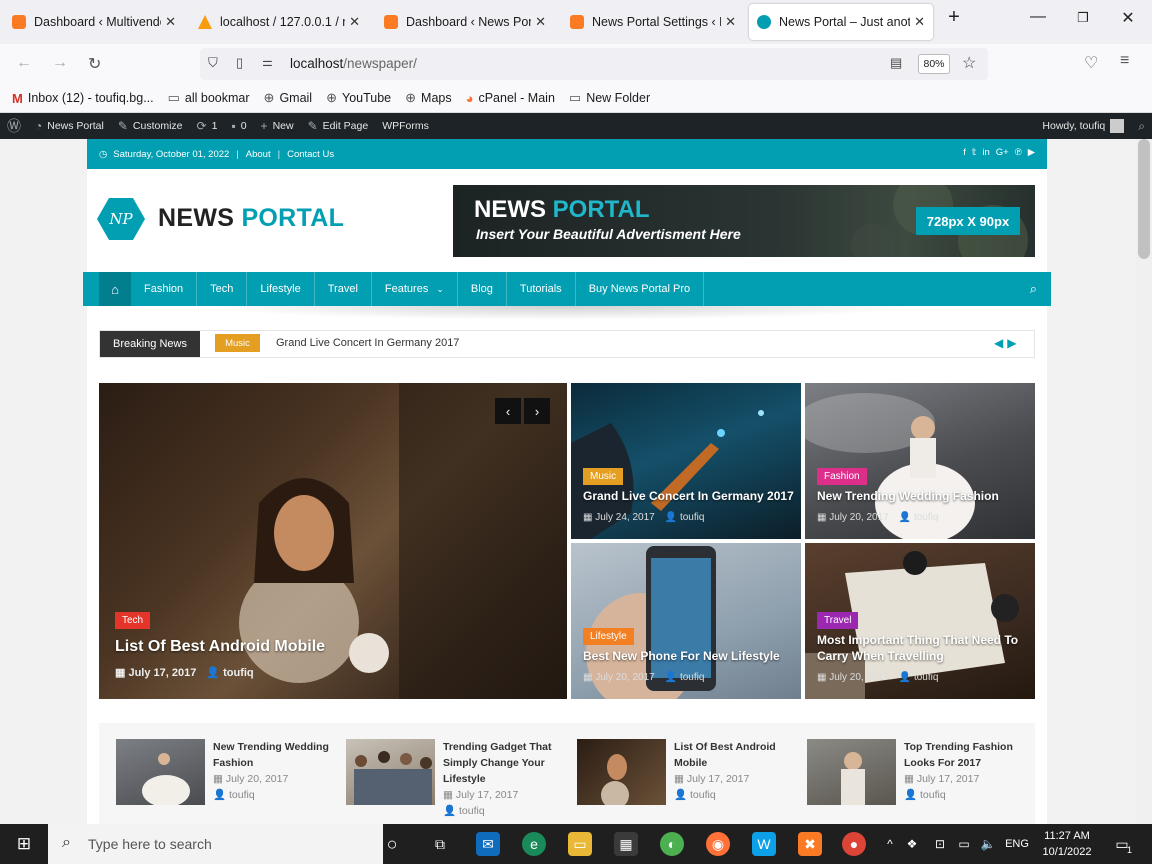 The width and height of the screenshot is (1152, 864). I want to click on reload-icon: ↻, so click(94, 64).